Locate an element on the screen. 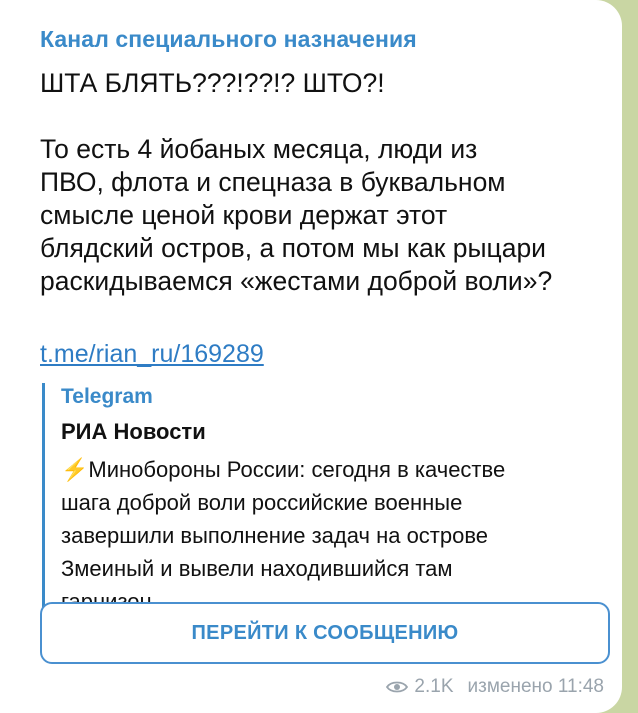  edited-time: изменено 11:48 is located at coordinates (536, 686).